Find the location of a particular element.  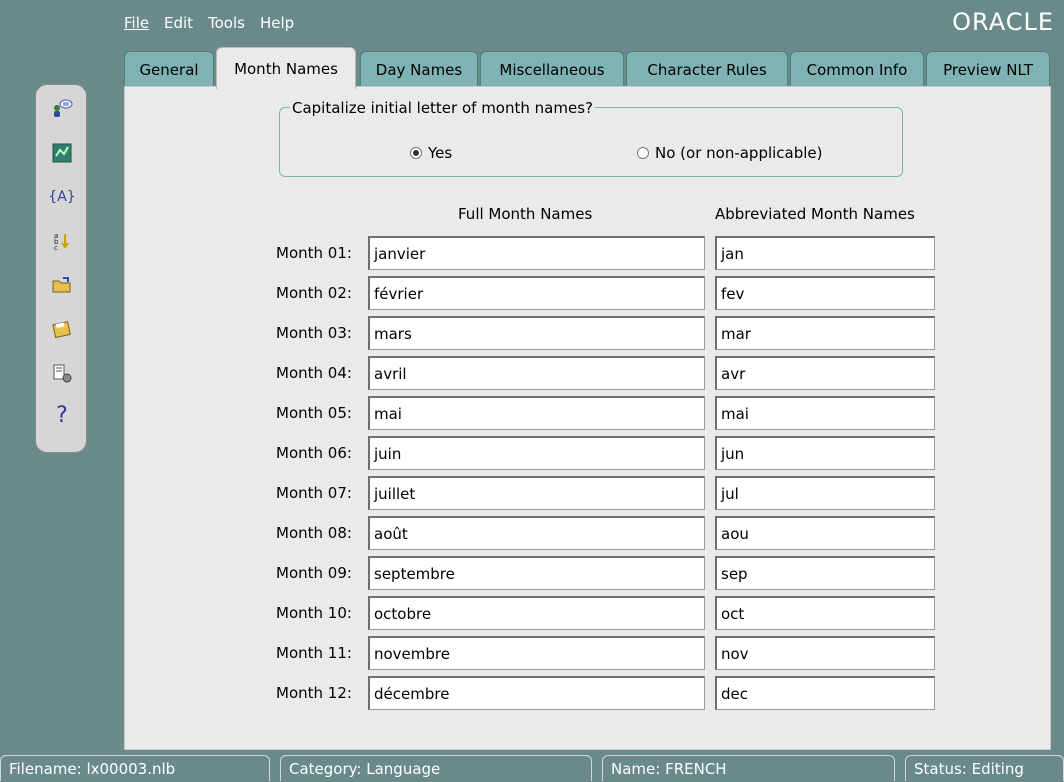

month-label: Month 09: is located at coordinates (314, 573).